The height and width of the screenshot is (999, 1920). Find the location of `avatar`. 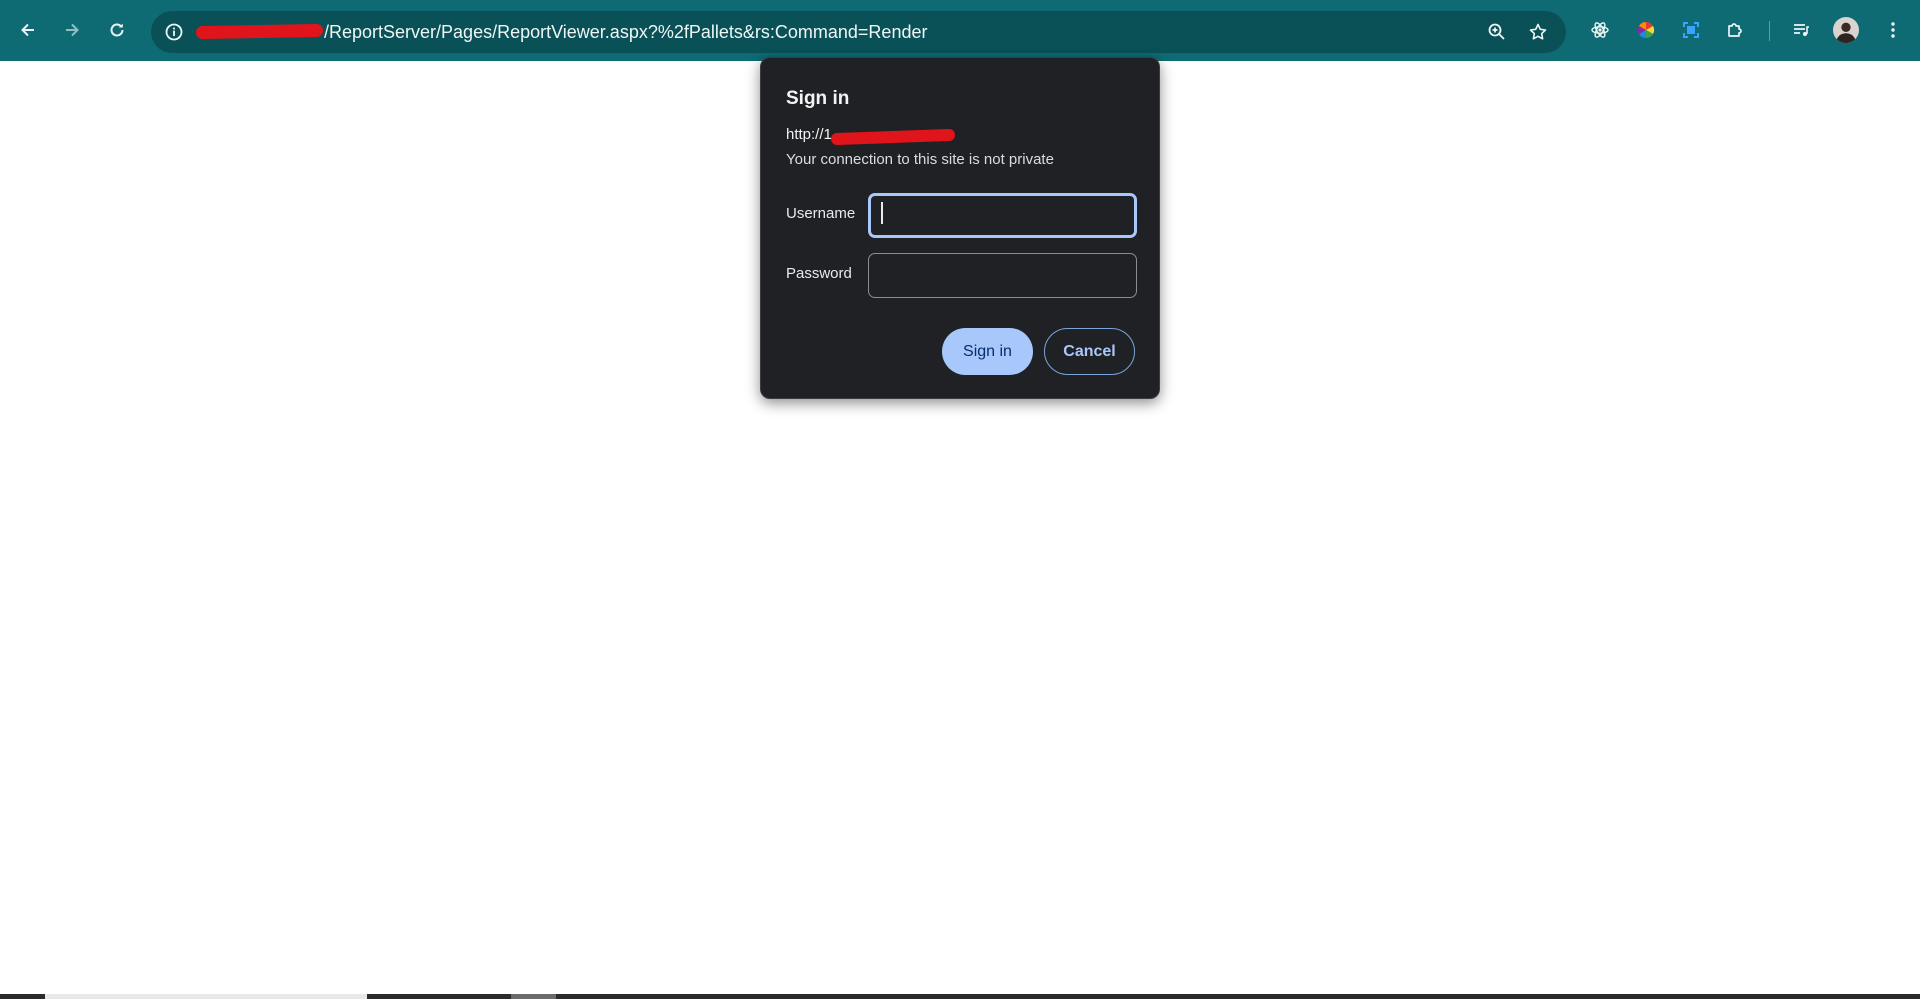

avatar is located at coordinates (1846, 30).